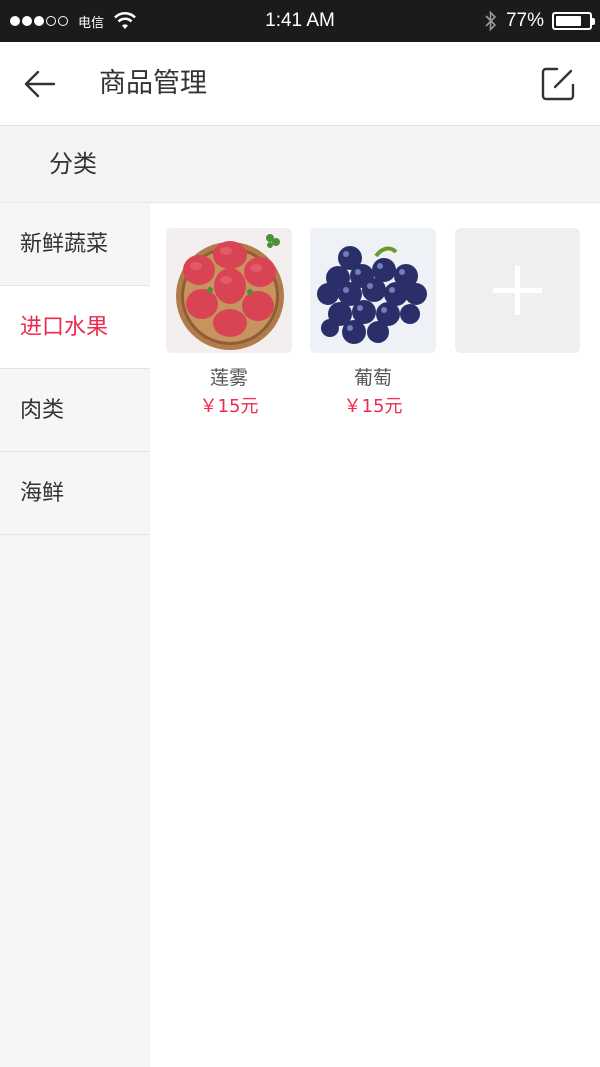 This screenshot has width=600, height=1067. What do you see at coordinates (75, 244) in the screenshot?
I see `category-item-vegetables: 新鲜蔬菜` at bounding box center [75, 244].